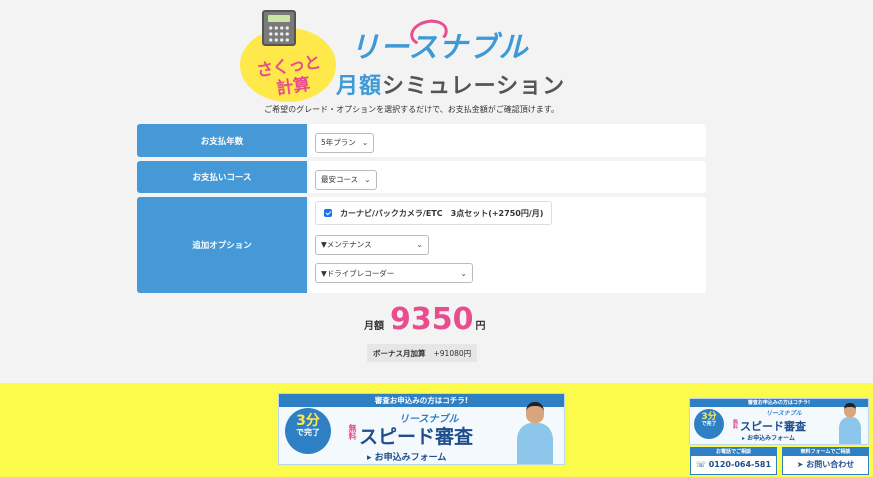 The image size is (873, 477). What do you see at coordinates (279, 28) in the screenshot?
I see `calculator-icon` at bounding box center [279, 28].